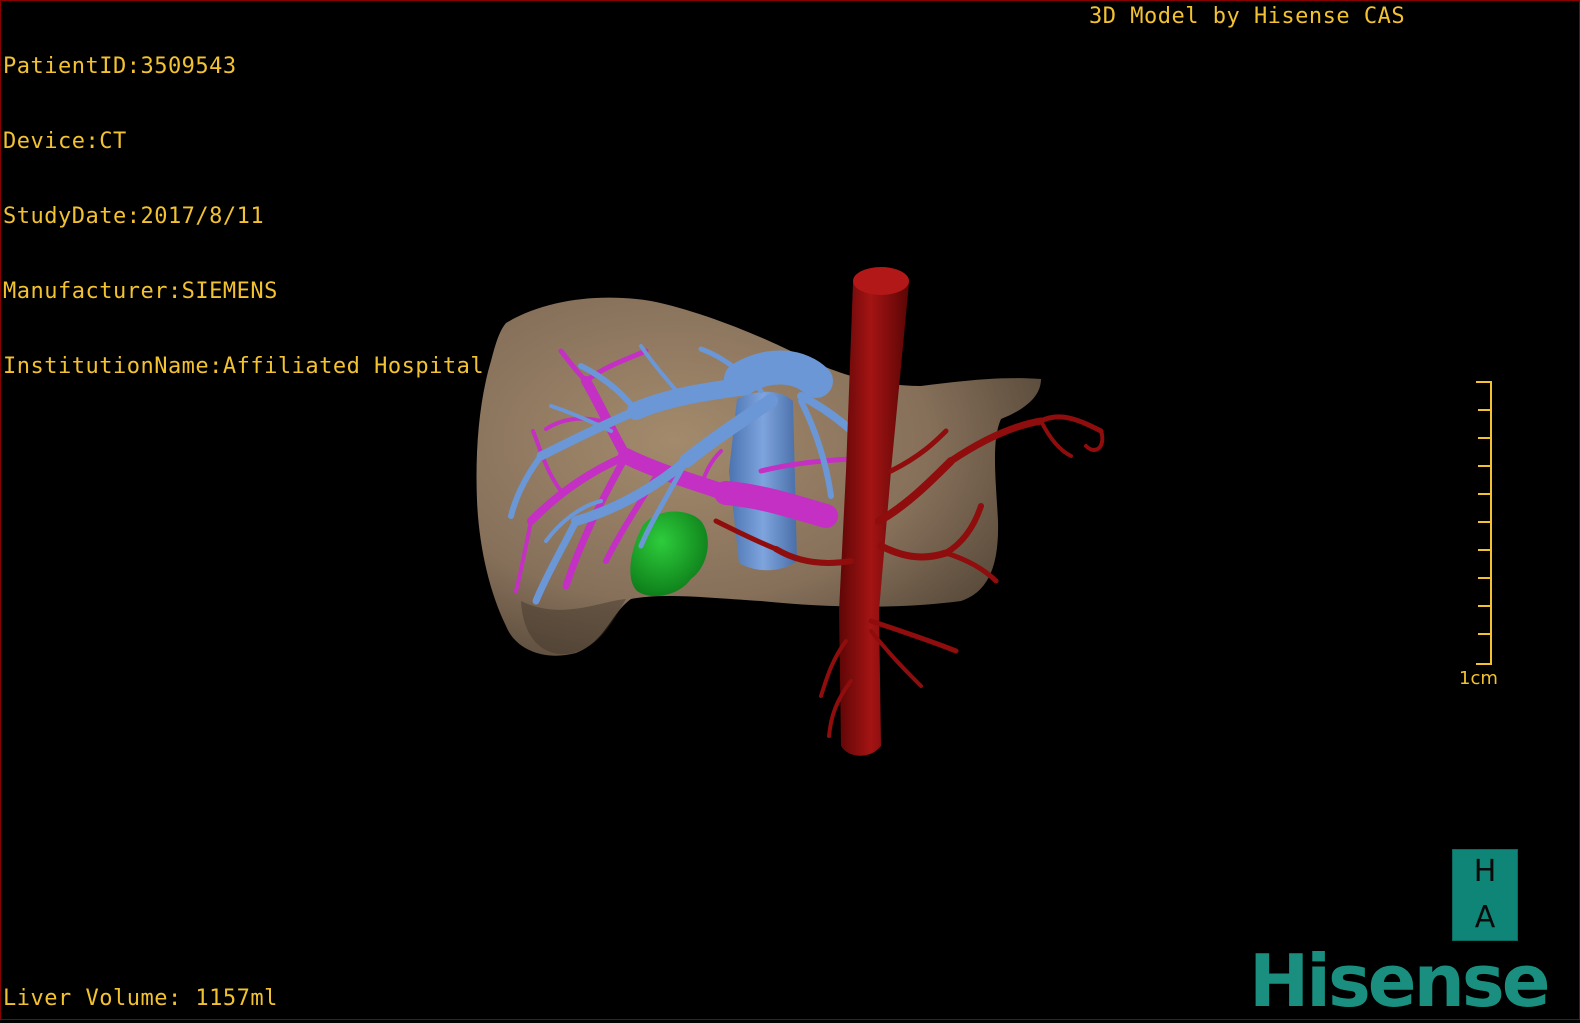 This screenshot has height=1023, width=1580. I want to click on orientation-head-label: H, so click(1485, 871).